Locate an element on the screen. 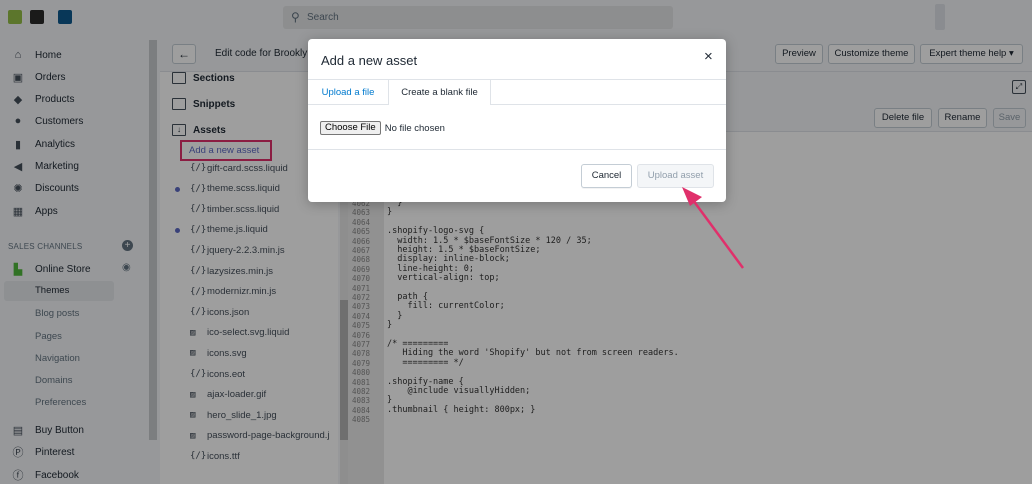  file-input-row: Choose File No file chosen is located at coordinates (382, 128).